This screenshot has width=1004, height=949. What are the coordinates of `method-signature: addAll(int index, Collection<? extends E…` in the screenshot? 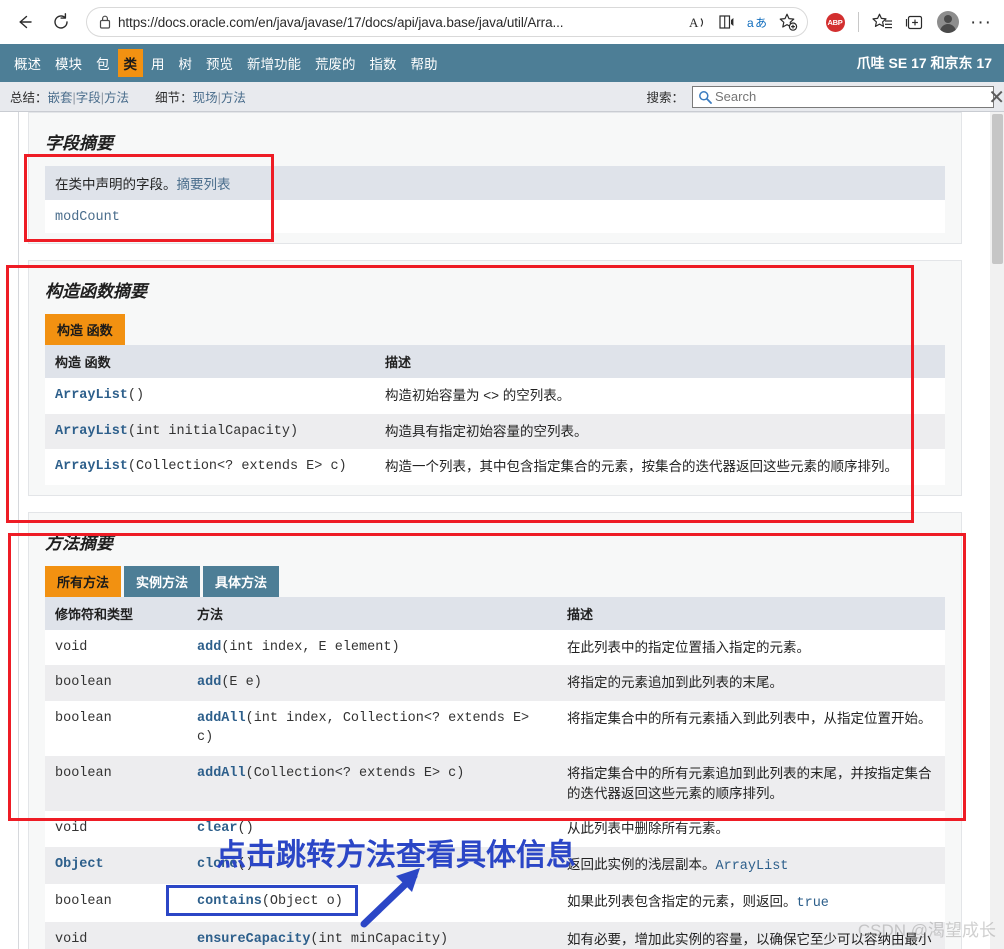 It's located at (372, 728).